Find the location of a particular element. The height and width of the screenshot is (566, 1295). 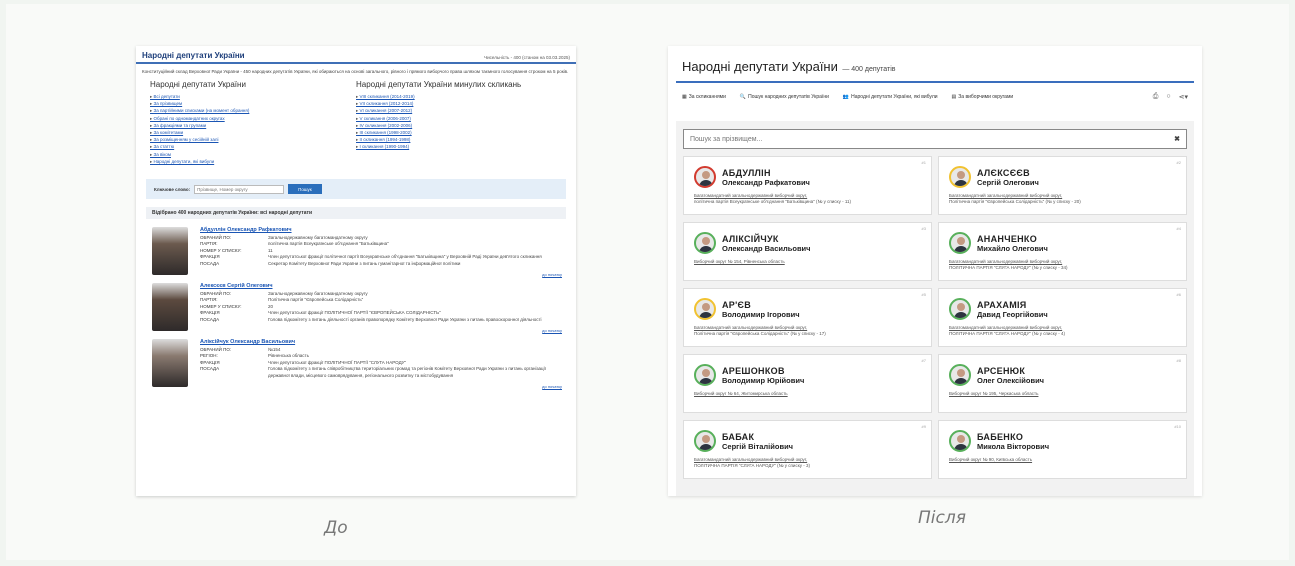

card-surname: БАБЕНКО is located at coordinates (1000, 436).